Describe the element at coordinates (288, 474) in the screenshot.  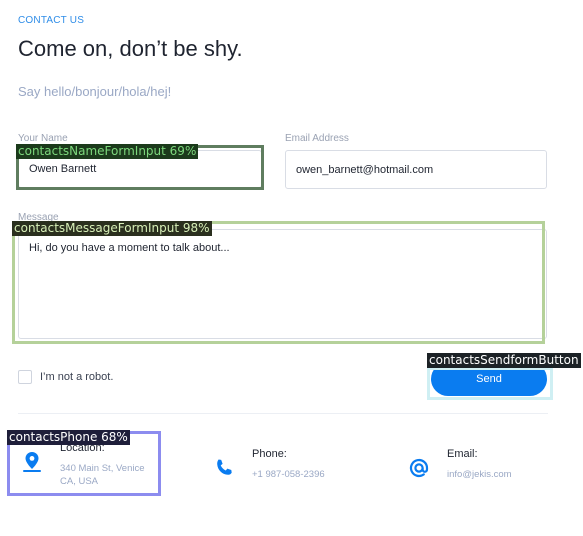
I see `phone-value: +1 987-058-2396` at that location.